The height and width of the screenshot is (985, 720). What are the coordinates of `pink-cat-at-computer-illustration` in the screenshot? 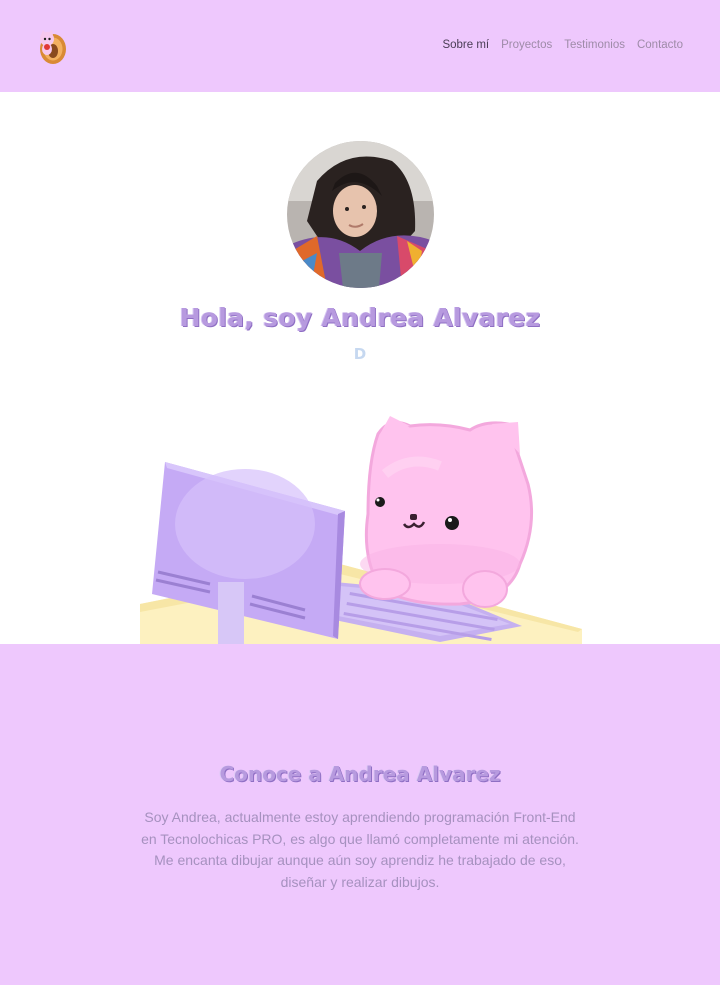 It's located at (361, 529).